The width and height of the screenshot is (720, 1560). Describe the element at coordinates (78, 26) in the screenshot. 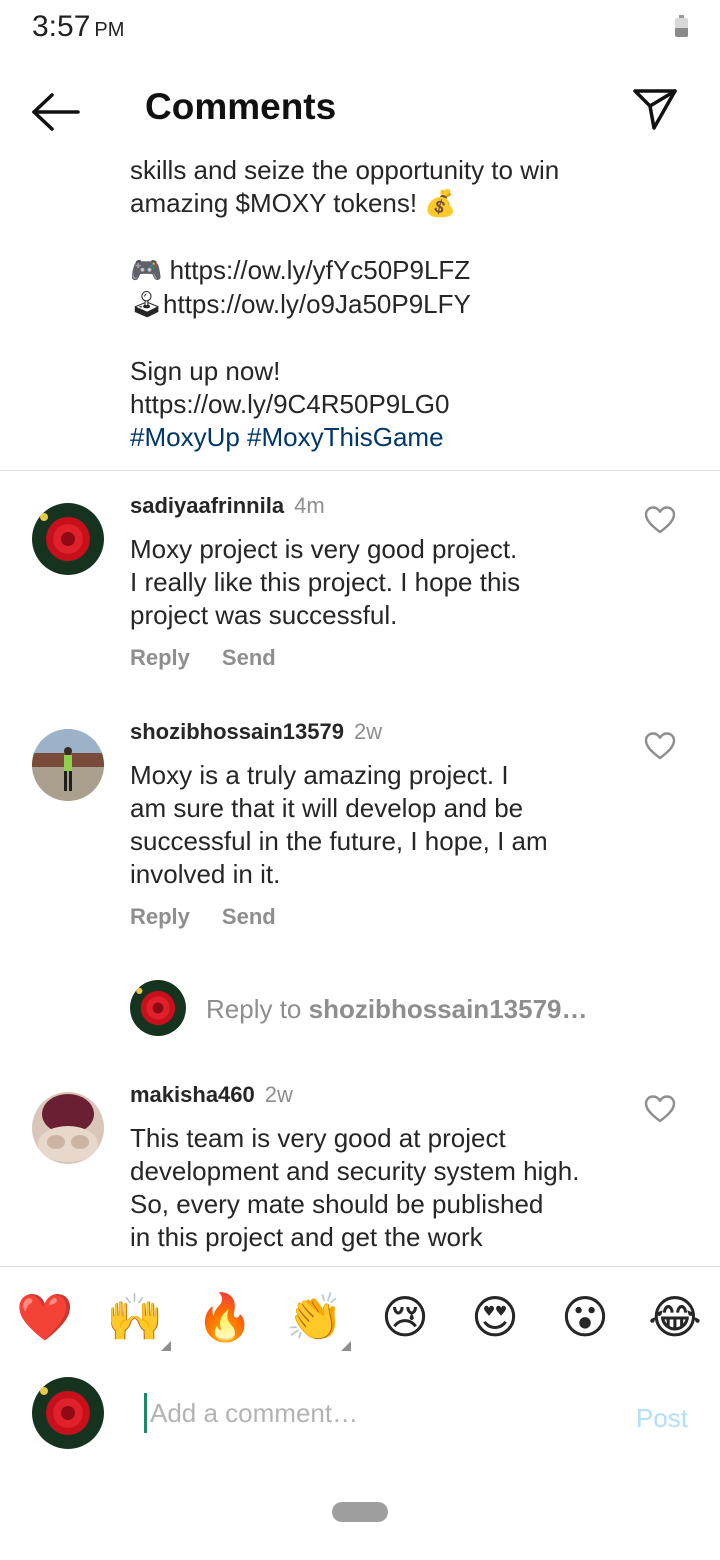

I see `status-time: 3:57 PM` at that location.